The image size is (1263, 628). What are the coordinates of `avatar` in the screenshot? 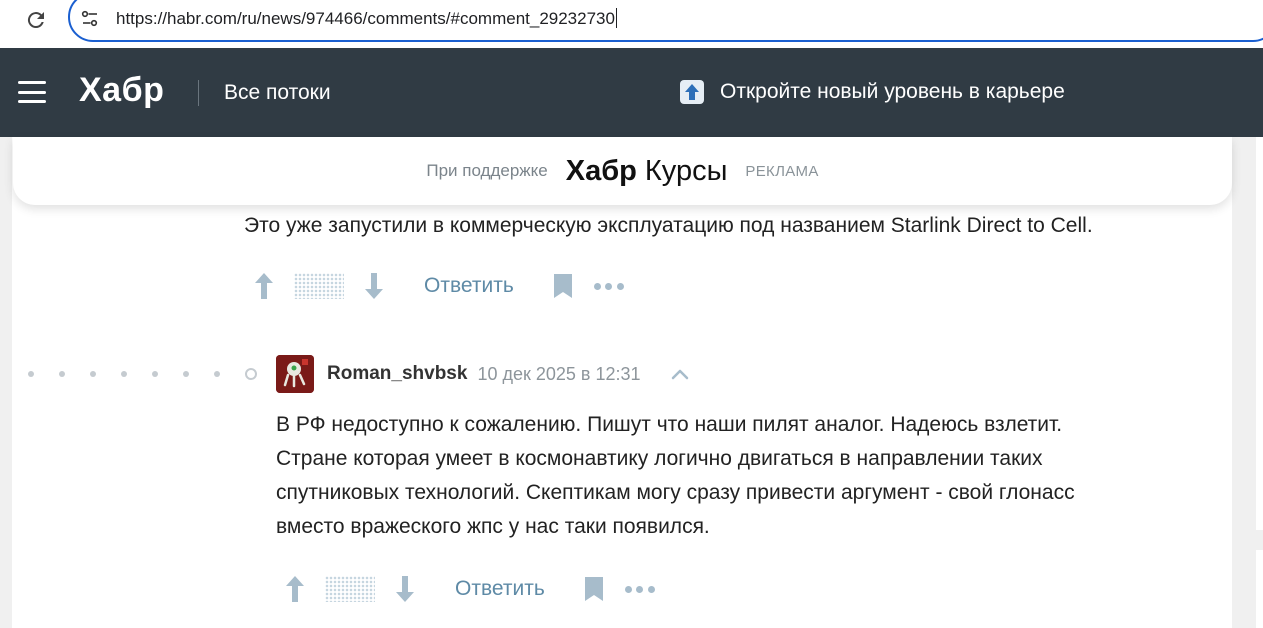 It's located at (295, 374).